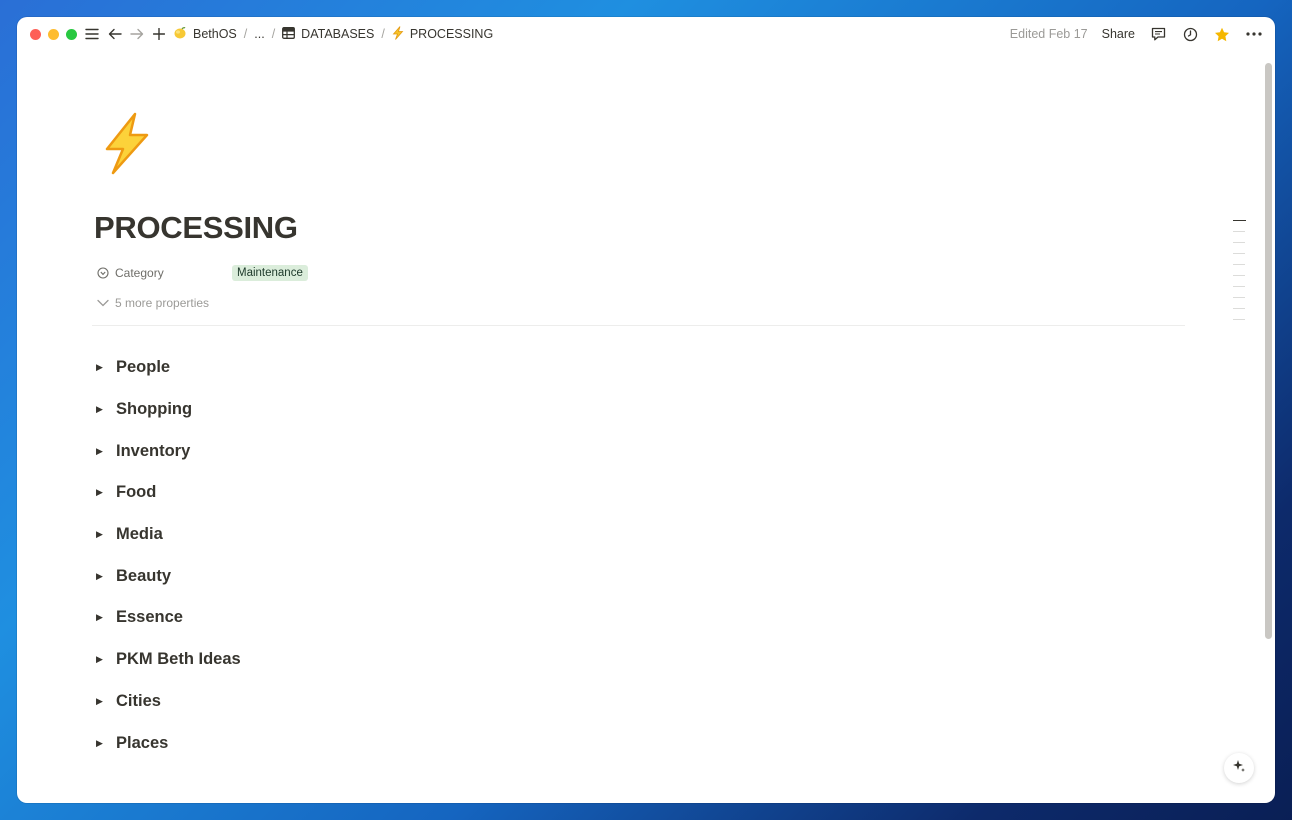 Image resolution: width=1292 pixels, height=820 pixels. What do you see at coordinates (53, 34) in the screenshot?
I see `minimize-window-button` at bounding box center [53, 34].